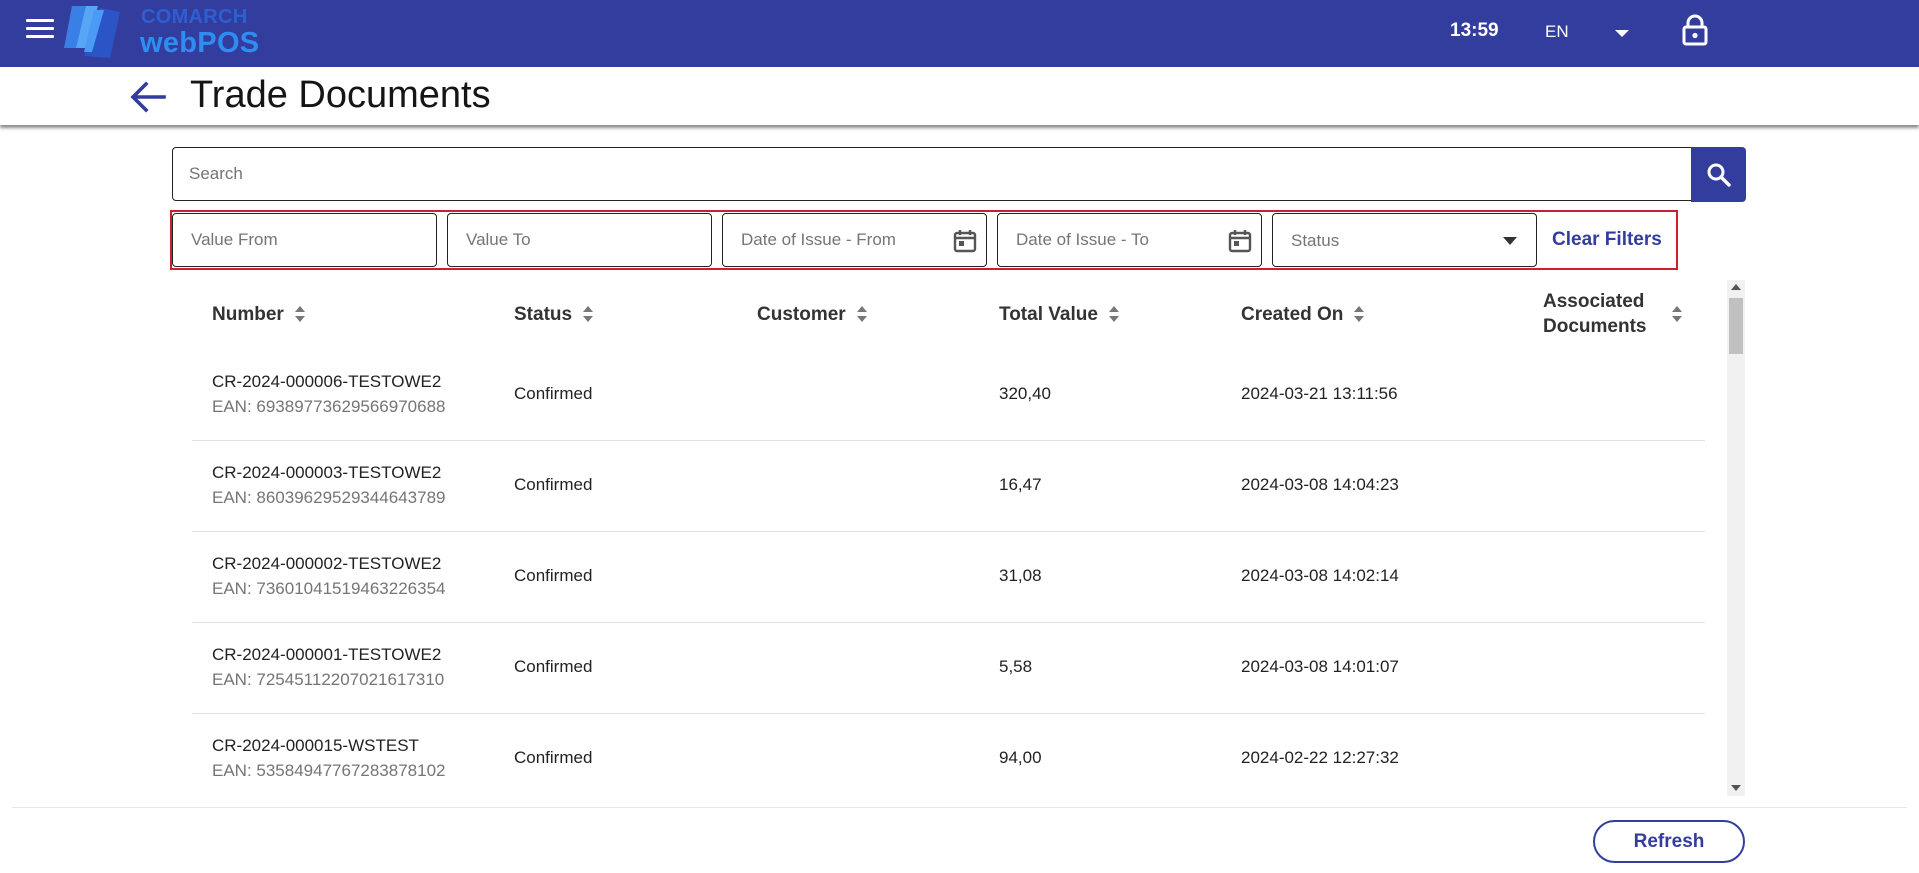 This screenshot has height=873, width=1919. What do you see at coordinates (329, 497) in the screenshot?
I see `document-ean: EAN: 86039629529344643789` at bounding box center [329, 497].